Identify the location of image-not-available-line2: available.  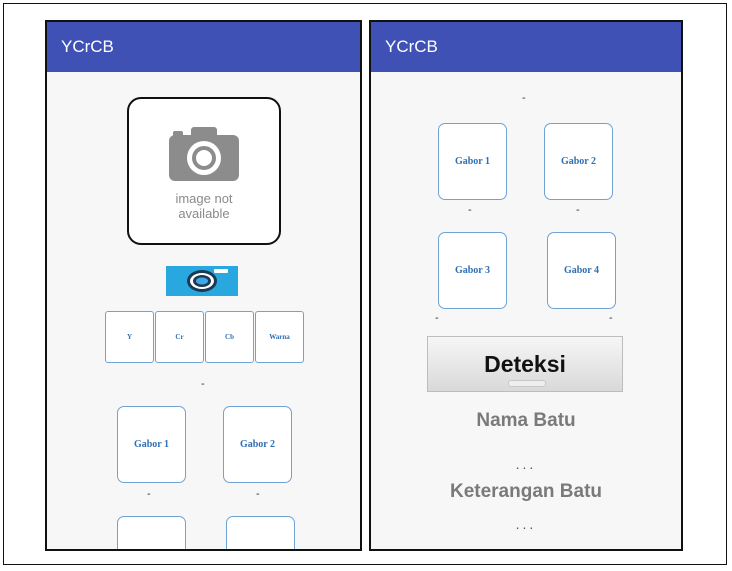
(204, 213).